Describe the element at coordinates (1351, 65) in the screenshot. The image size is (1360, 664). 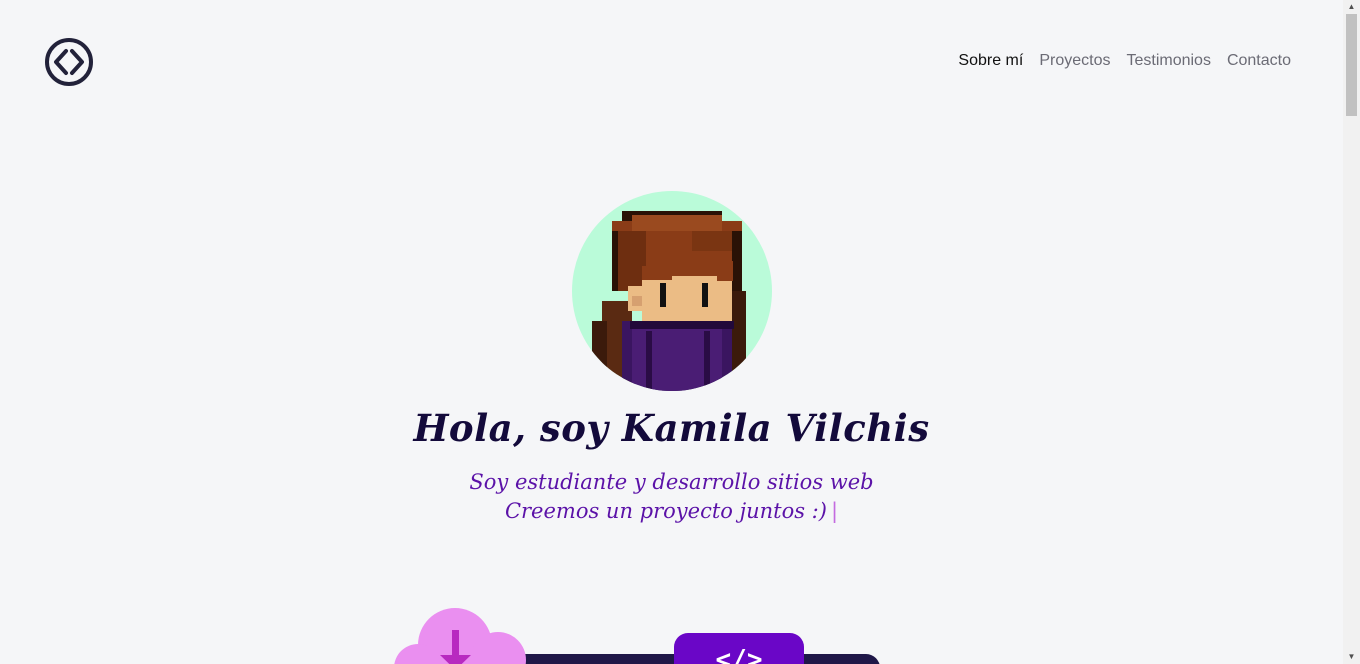
I see `scrollbar-thumb` at that location.